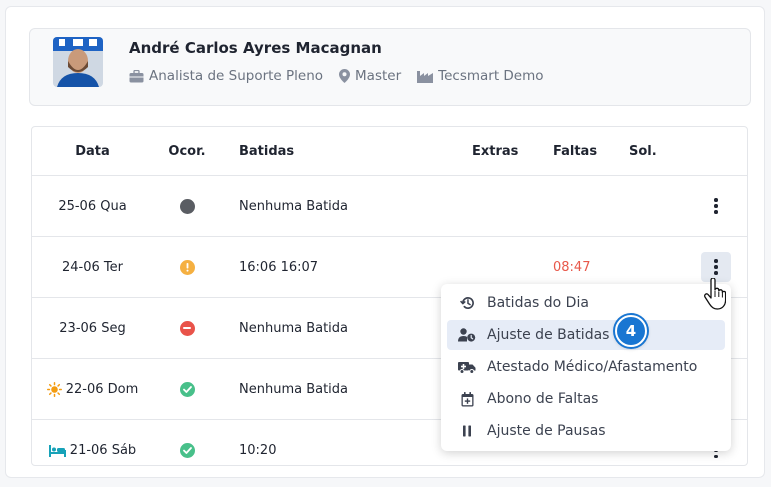  I want to click on role-info: Analista de Suporte Pleno, so click(226, 76).